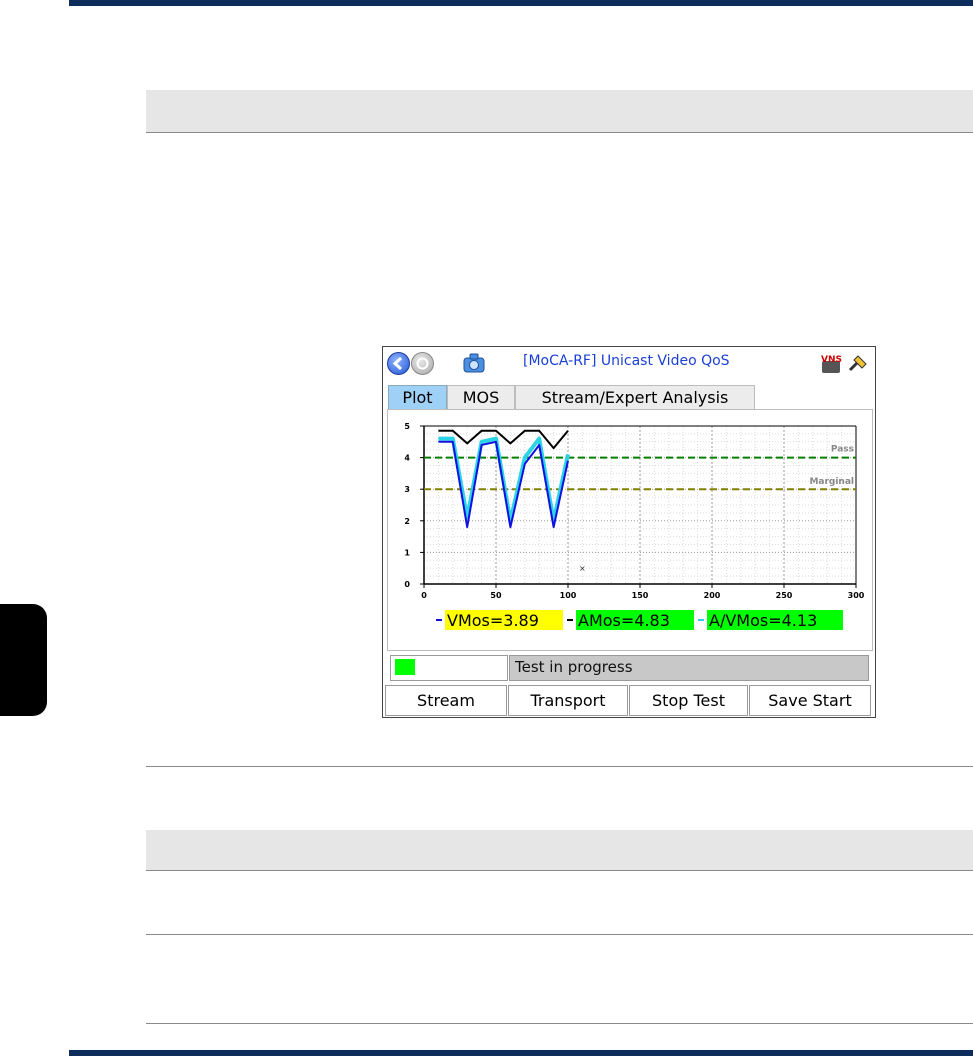 The image size is (973, 1056). I want to click on x-tick-label: 100, so click(568, 595).